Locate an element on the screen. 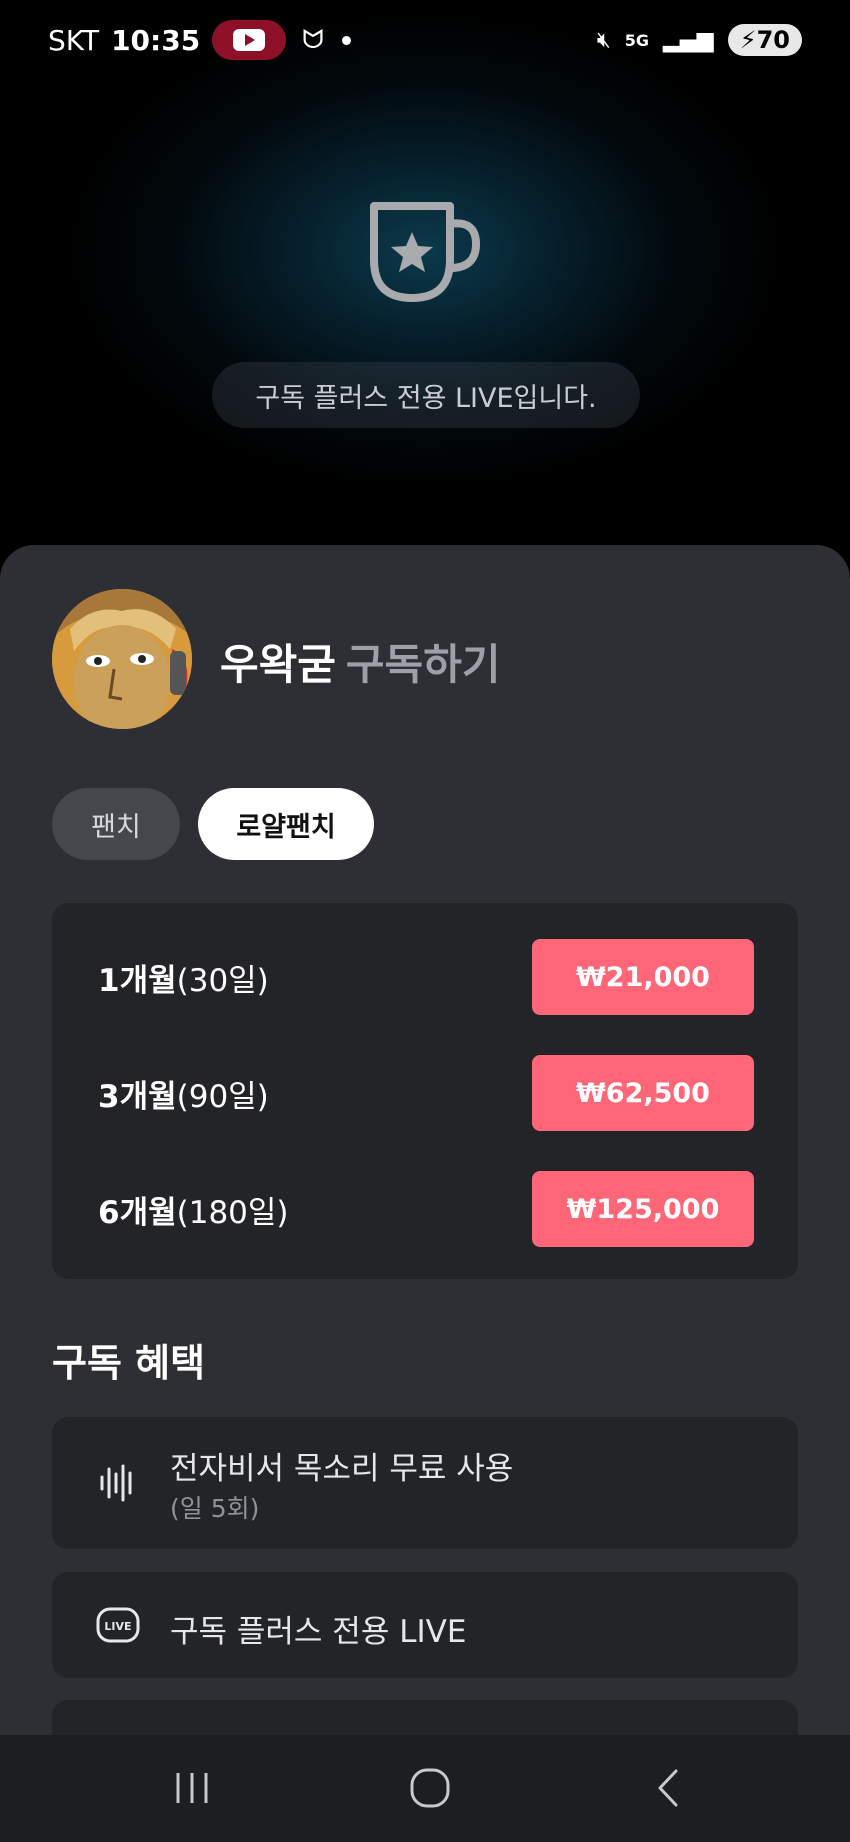 This screenshot has height=1842, width=850. more-notifications-icon is located at coordinates (346, 40).